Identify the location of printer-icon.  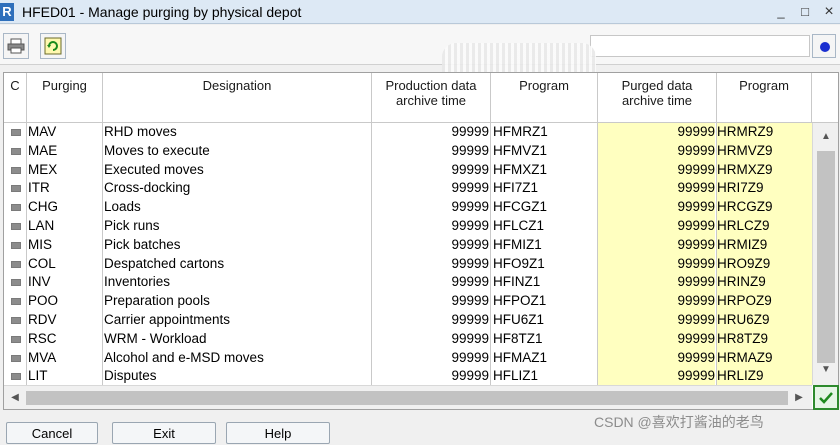
(16, 46).